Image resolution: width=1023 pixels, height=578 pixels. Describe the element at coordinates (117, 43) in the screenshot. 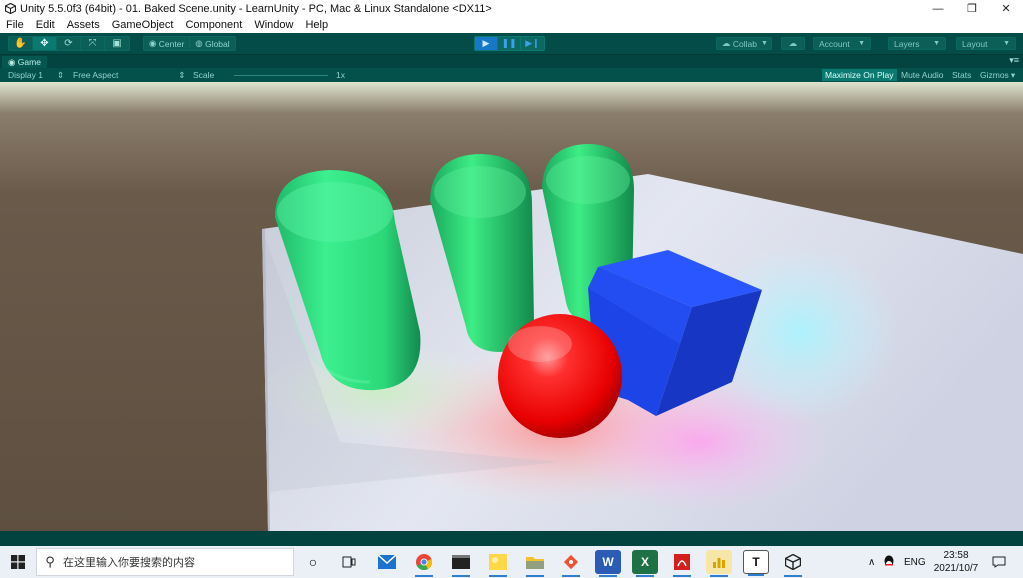

I see `rect-tool-icon: ▣` at that location.